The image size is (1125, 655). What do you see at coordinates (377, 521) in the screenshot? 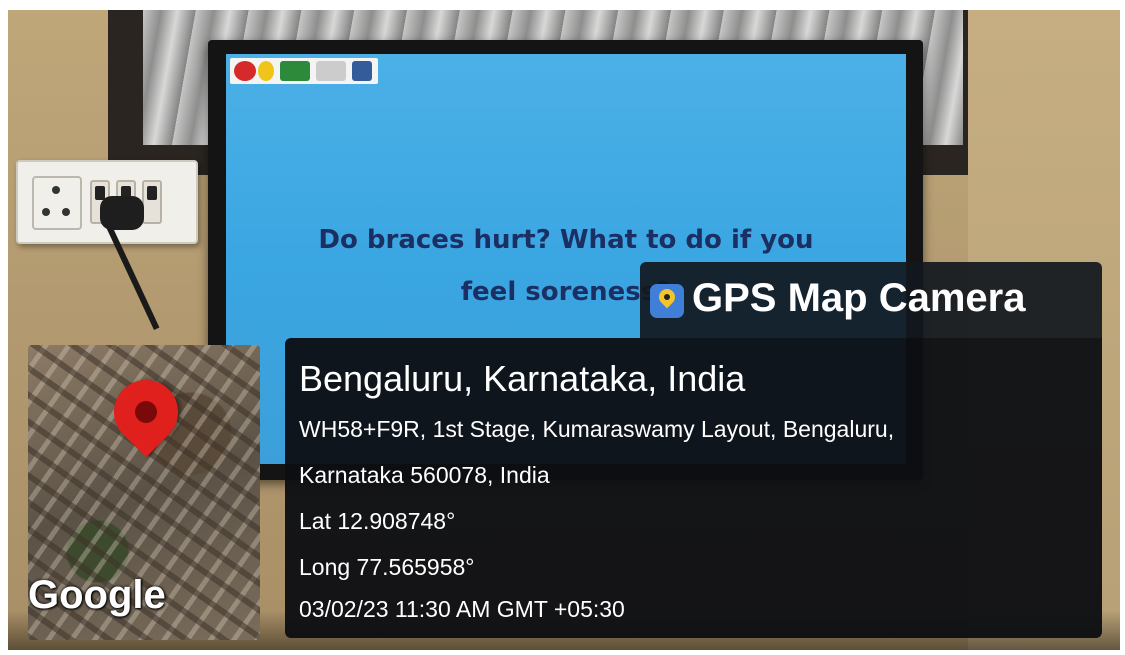
I see `latitude: Lat 12.908748°` at bounding box center [377, 521].